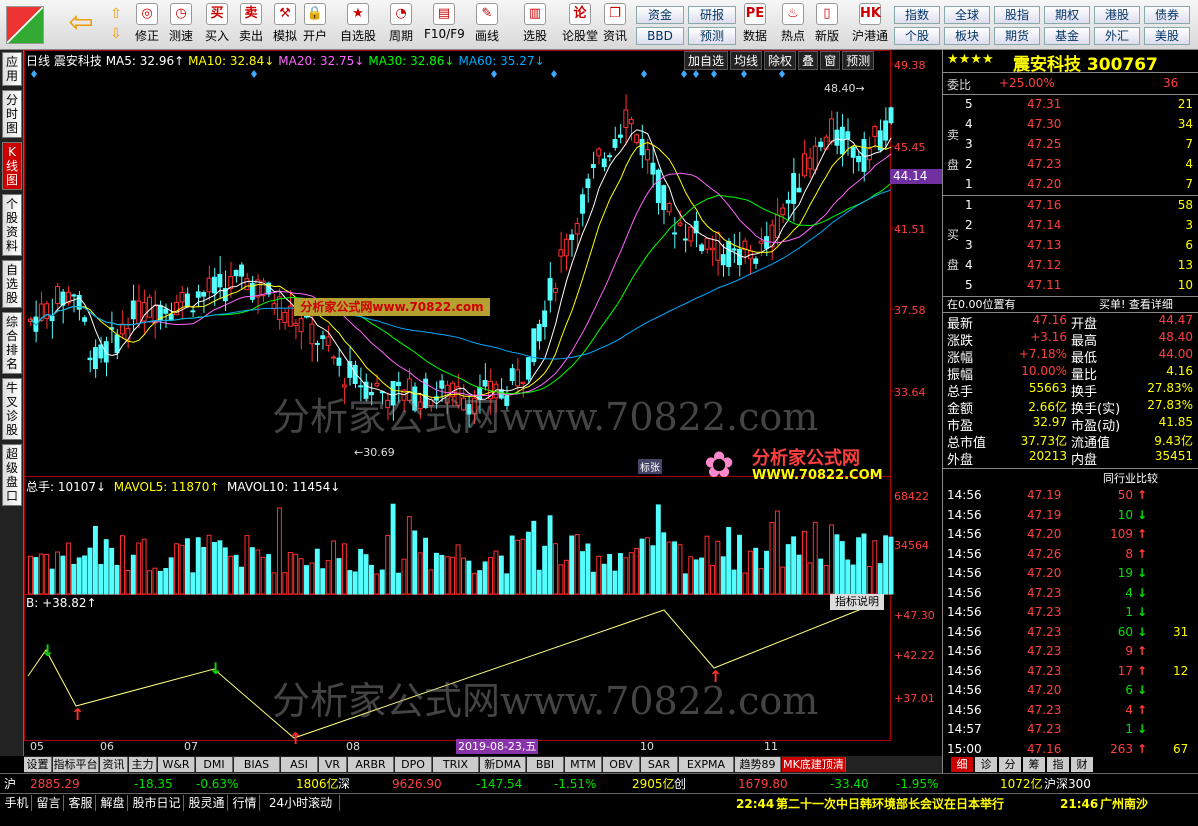  Describe the element at coordinates (285, 25) in the screenshot. I see `toolbar-4-button: ⚒ 模拟` at that location.